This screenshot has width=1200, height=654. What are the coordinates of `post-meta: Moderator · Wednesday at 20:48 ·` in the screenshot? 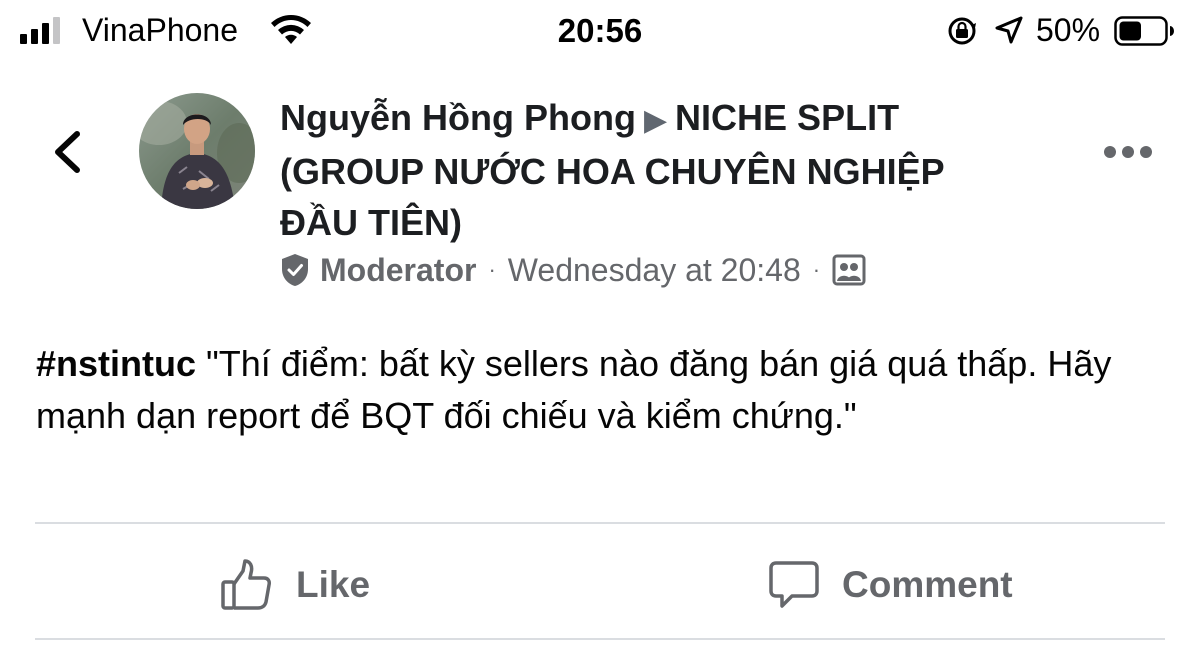 It's located at (573, 270).